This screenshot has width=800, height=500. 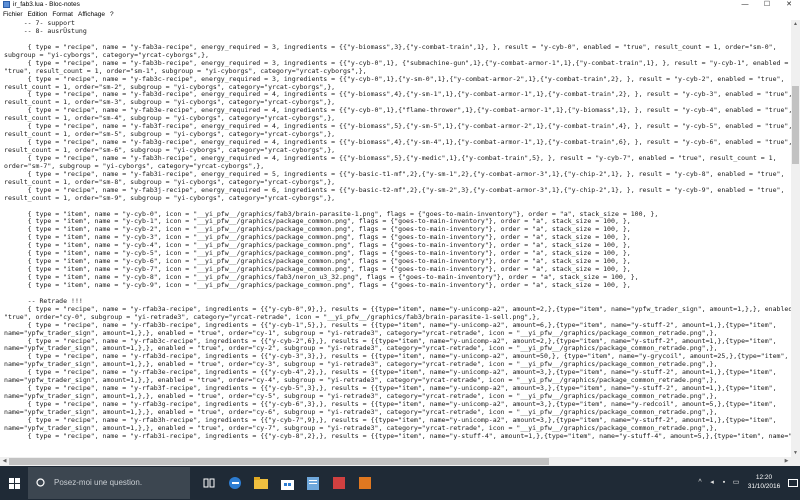 I want to click on horizontal-scrollbar: ◀ ▶, so click(x=395, y=461).